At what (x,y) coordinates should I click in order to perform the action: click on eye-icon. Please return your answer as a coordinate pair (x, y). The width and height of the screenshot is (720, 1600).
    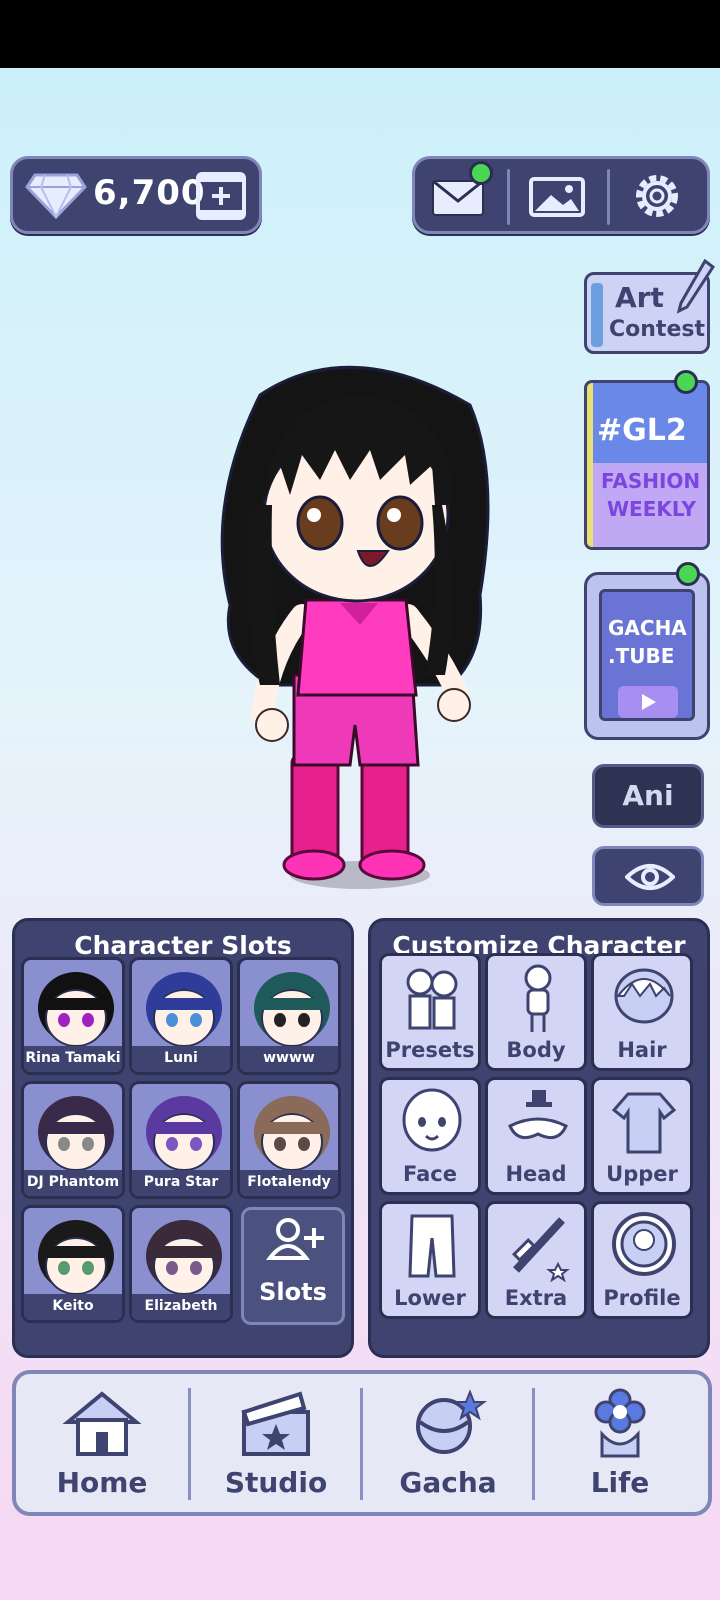
    Looking at the image, I should click on (650, 877).